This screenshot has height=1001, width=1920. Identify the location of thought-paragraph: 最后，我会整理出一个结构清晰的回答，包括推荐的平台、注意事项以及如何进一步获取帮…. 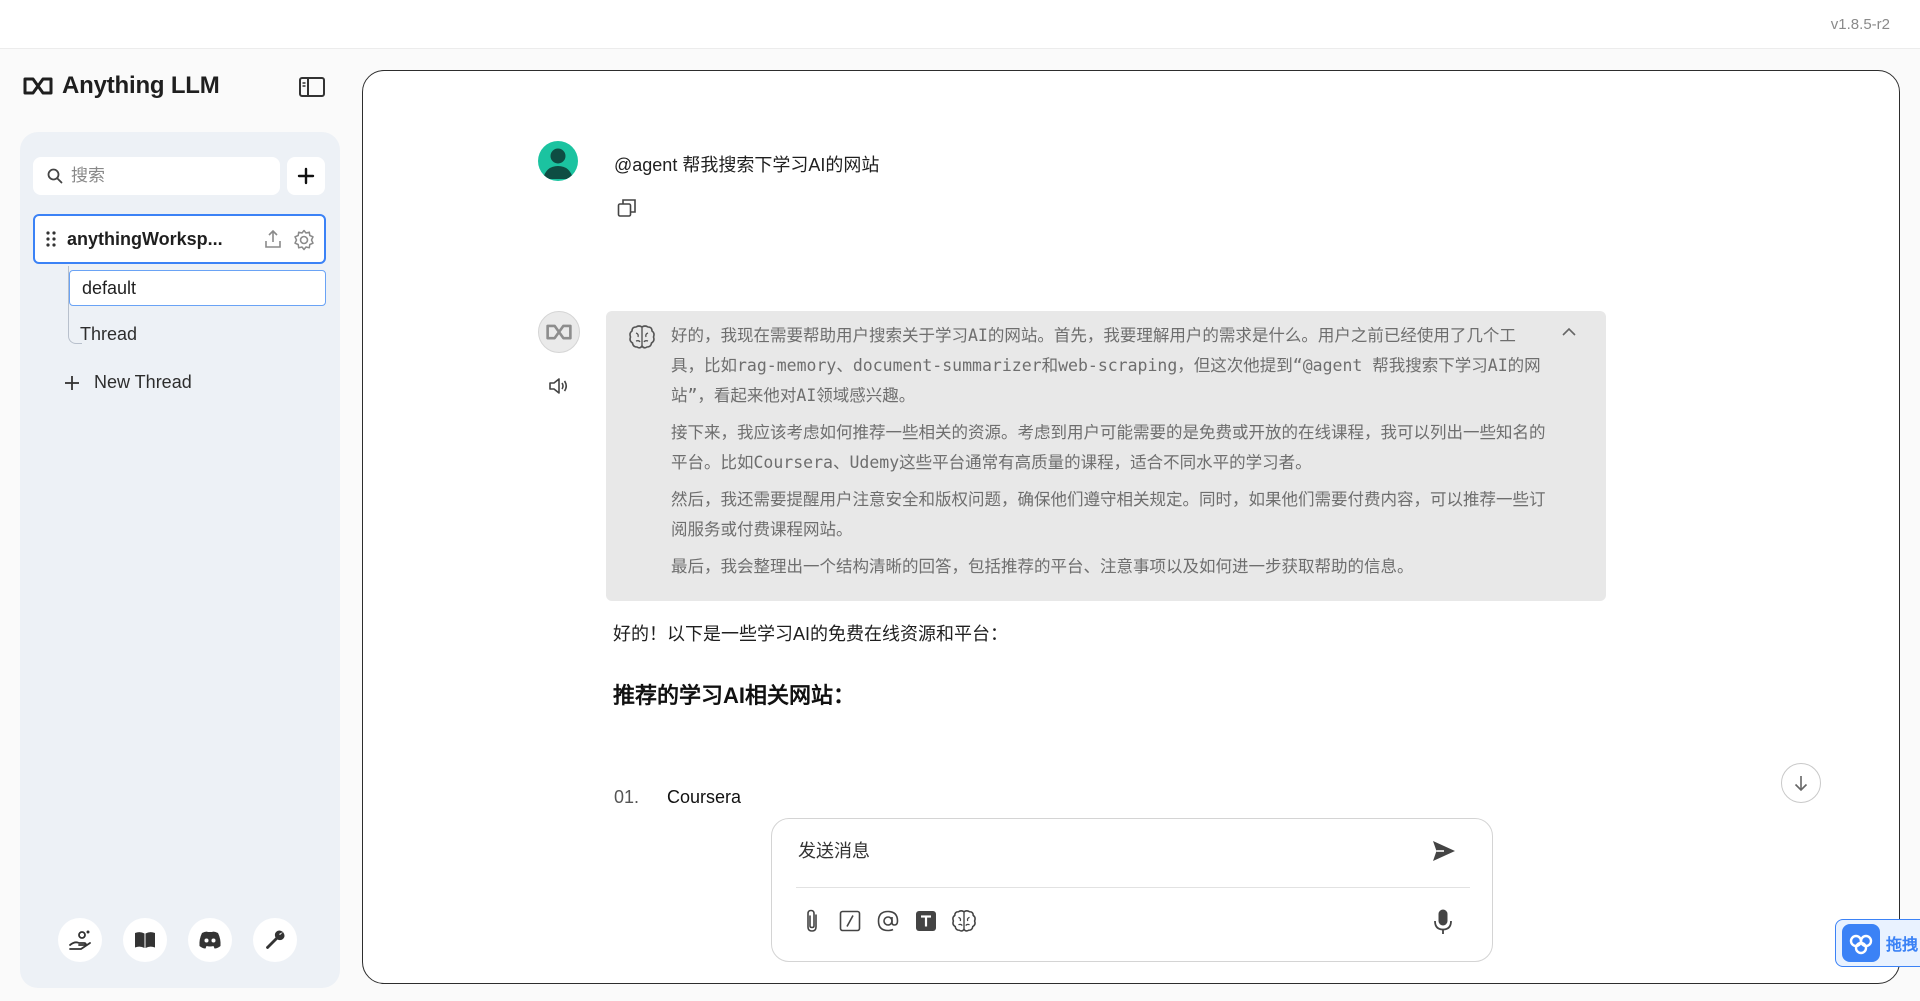
(1042, 566).